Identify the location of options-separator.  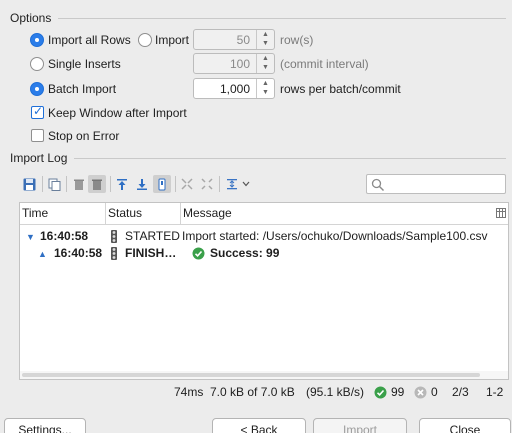
(282, 18).